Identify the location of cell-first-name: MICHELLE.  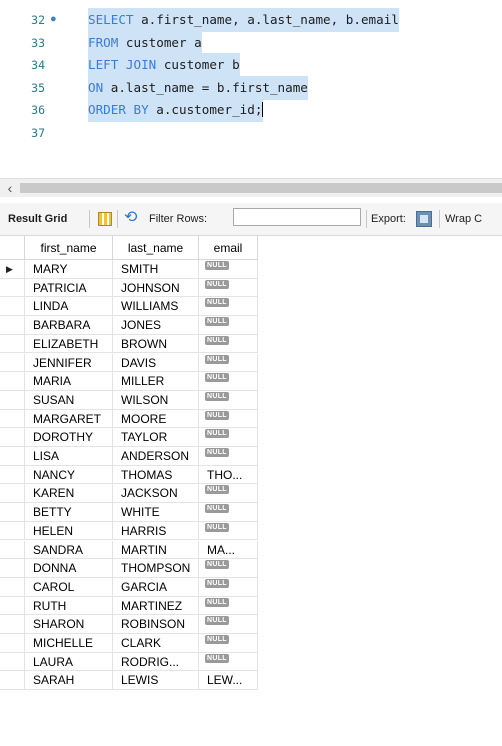
(69, 643).